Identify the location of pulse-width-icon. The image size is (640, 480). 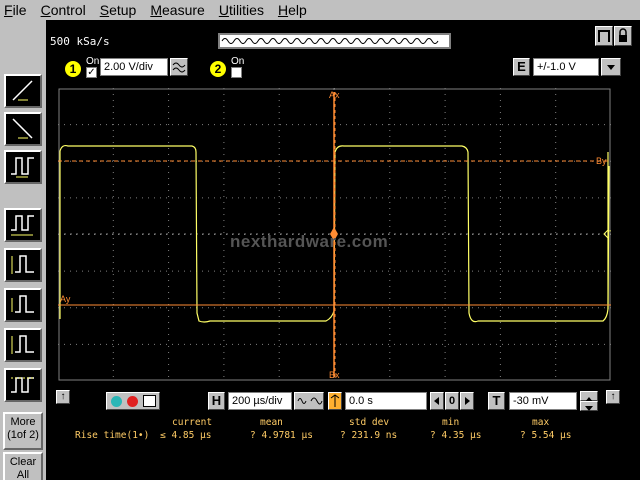
(22, 264).